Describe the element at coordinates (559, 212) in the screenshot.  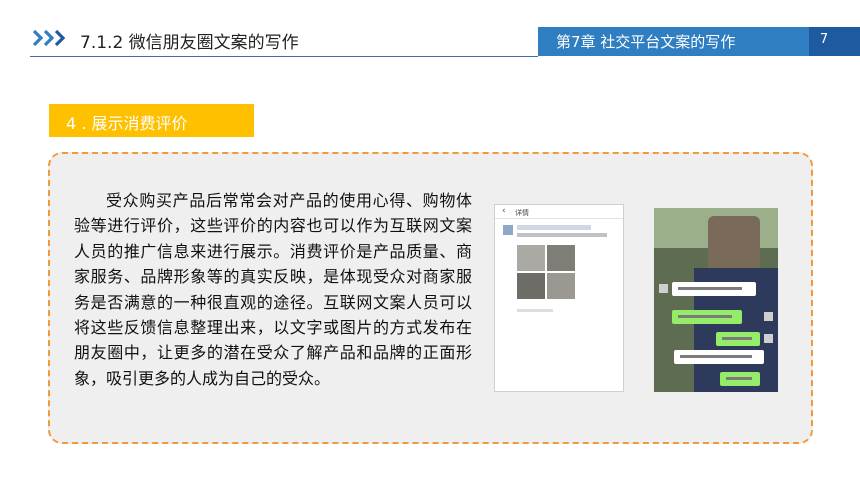
I see `review-screenshot-topbar: ‹ 详情` at that location.